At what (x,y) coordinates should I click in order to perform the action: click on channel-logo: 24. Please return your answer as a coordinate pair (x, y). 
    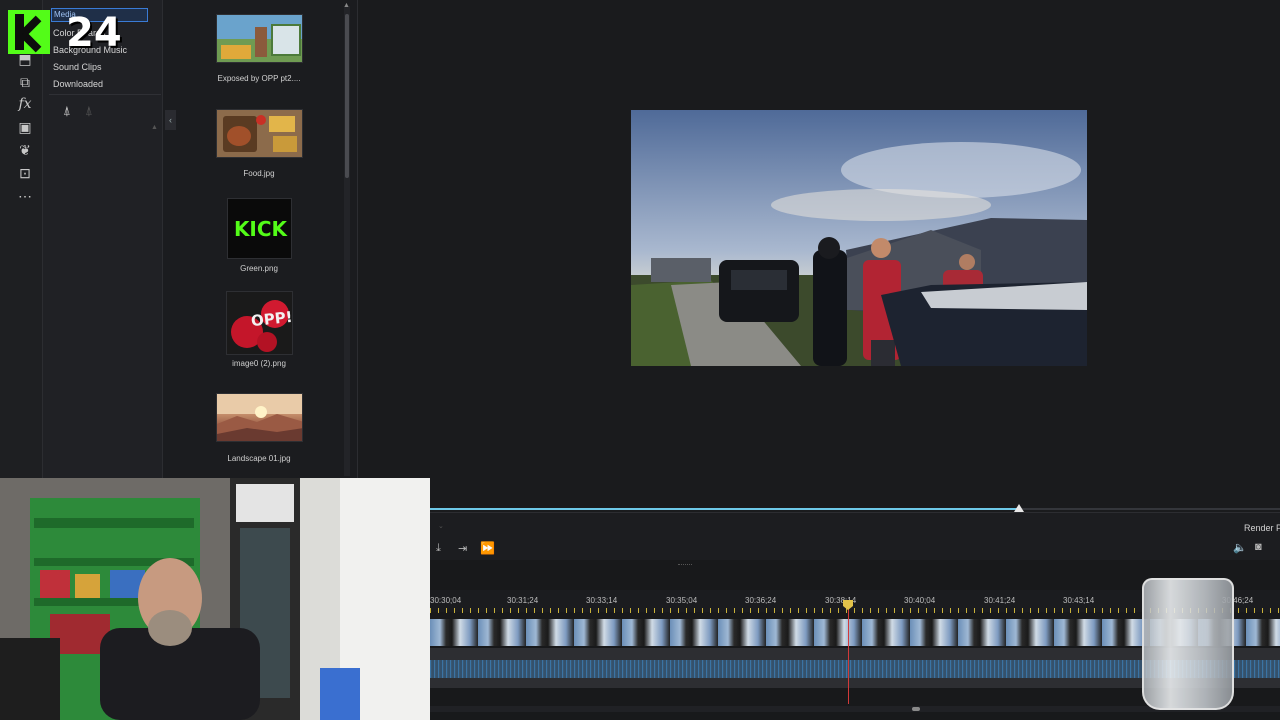
    Looking at the image, I should click on (67, 33).